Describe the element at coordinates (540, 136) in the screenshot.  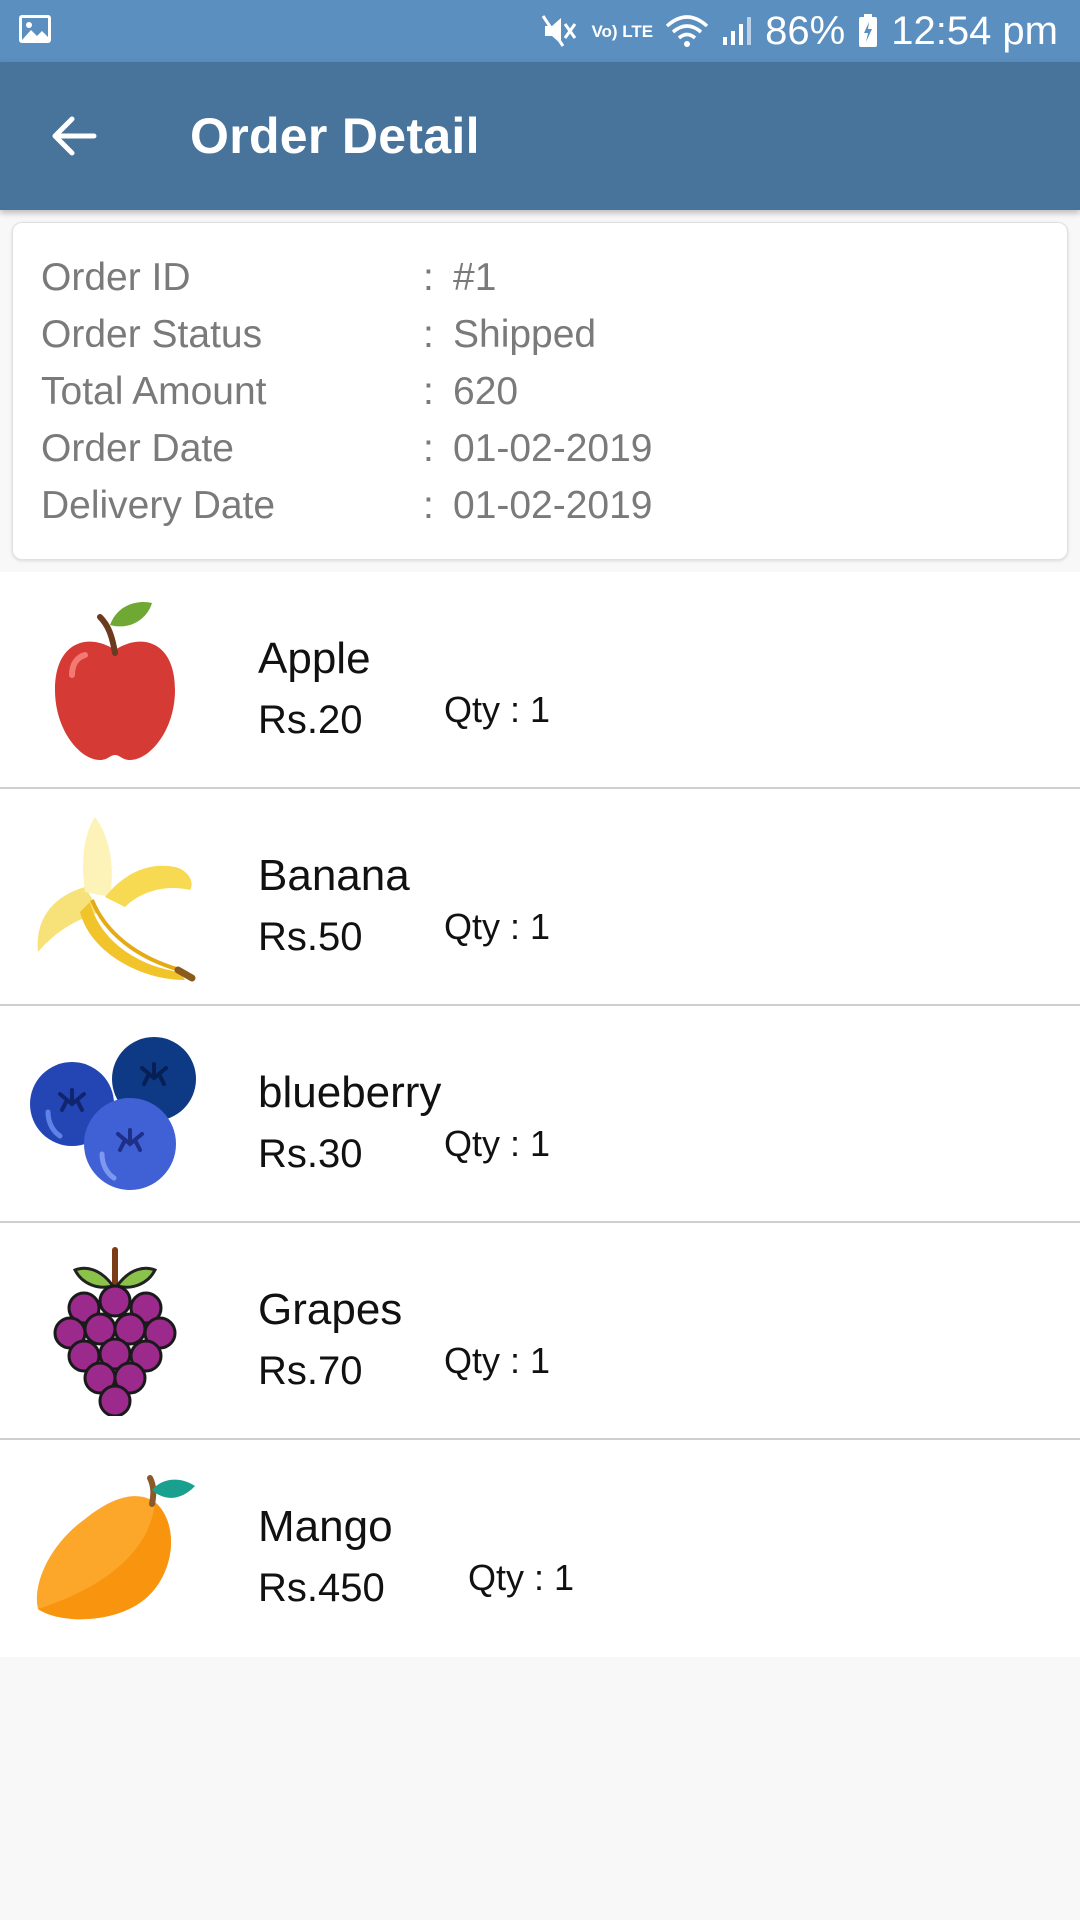
I see `app-bar: Order Detail` at that location.